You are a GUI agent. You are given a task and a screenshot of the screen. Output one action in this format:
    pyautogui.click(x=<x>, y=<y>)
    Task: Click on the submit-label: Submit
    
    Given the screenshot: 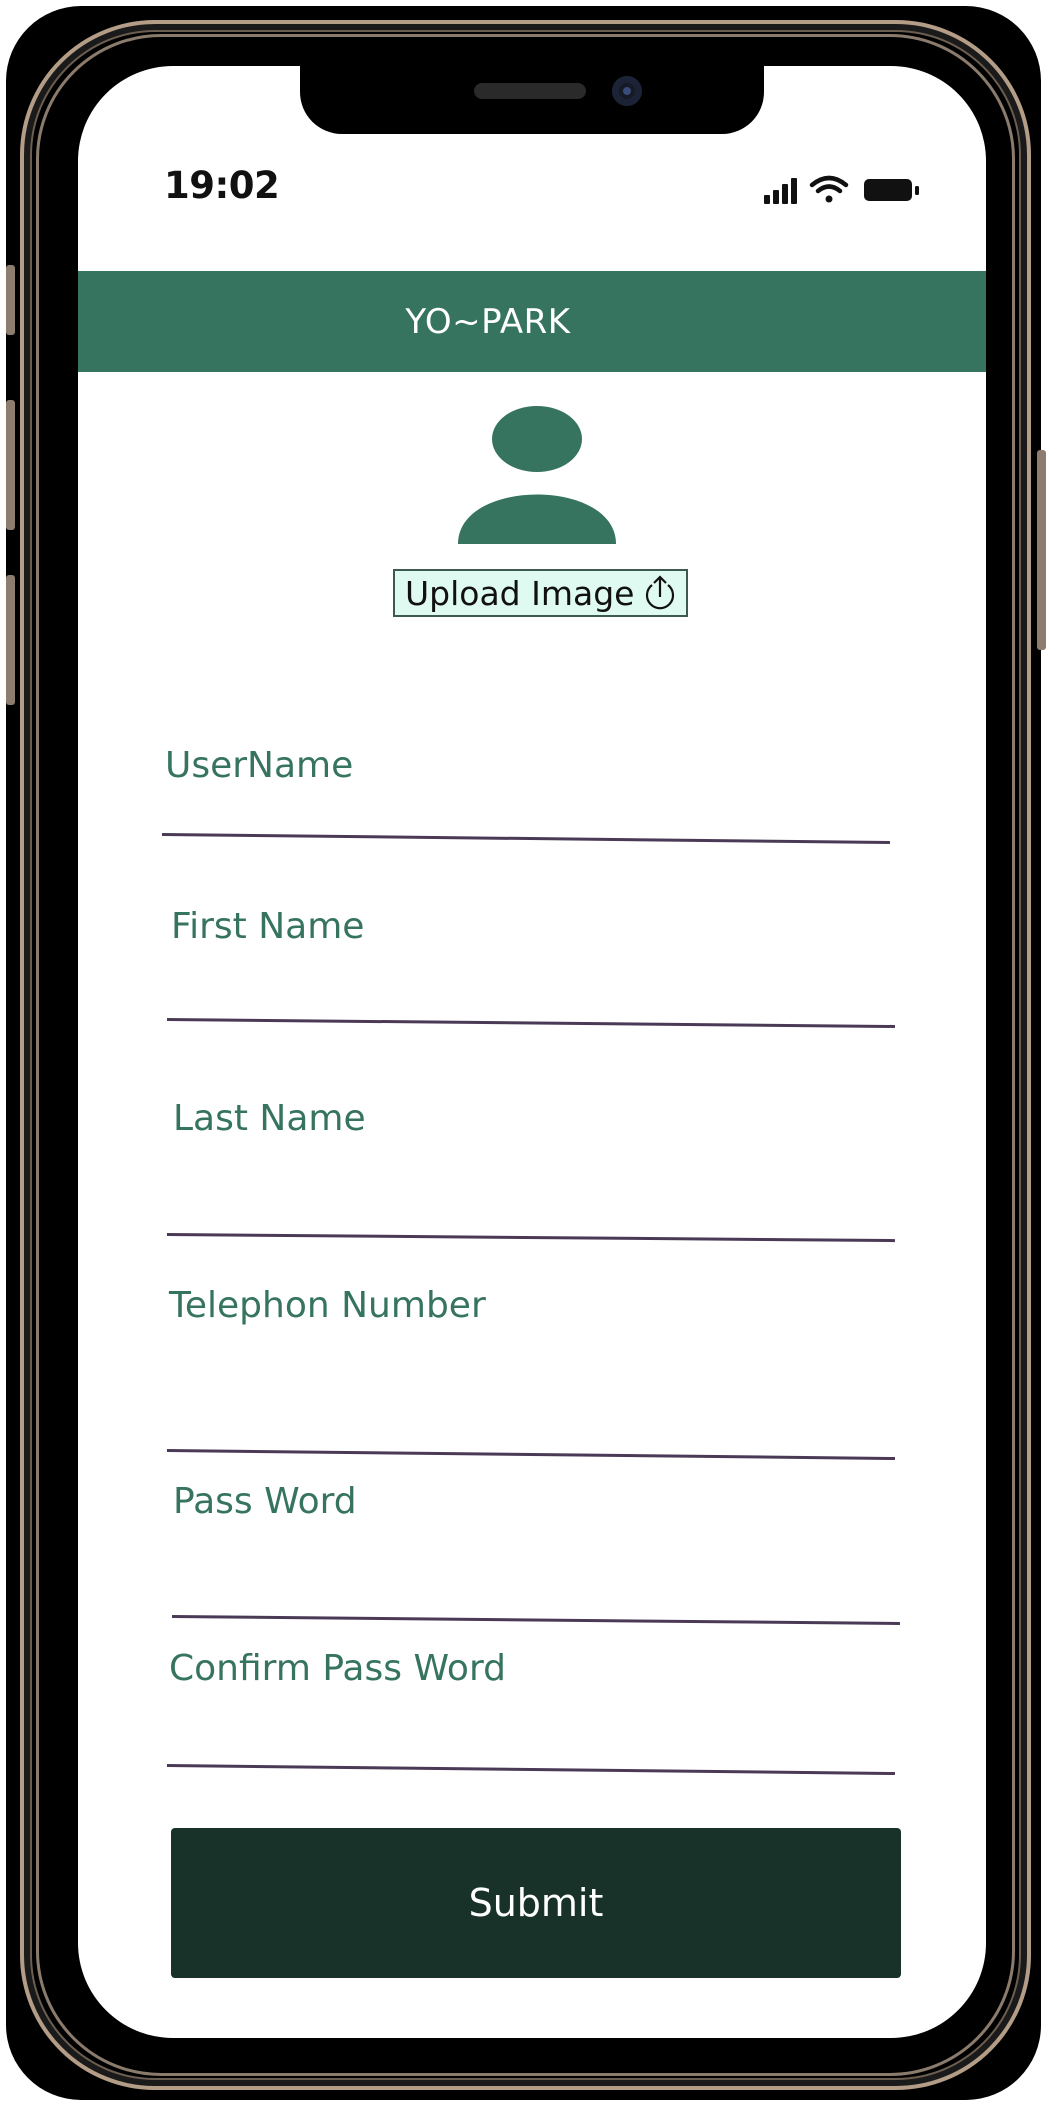 What is the action you would take?
    pyautogui.click(x=536, y=1903)
    